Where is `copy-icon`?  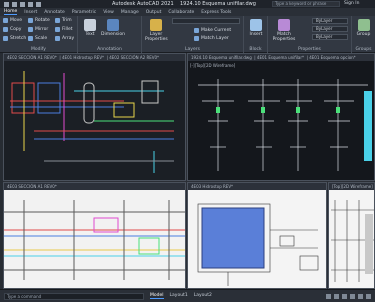 copy-icon is located at coordinates (5, 29).